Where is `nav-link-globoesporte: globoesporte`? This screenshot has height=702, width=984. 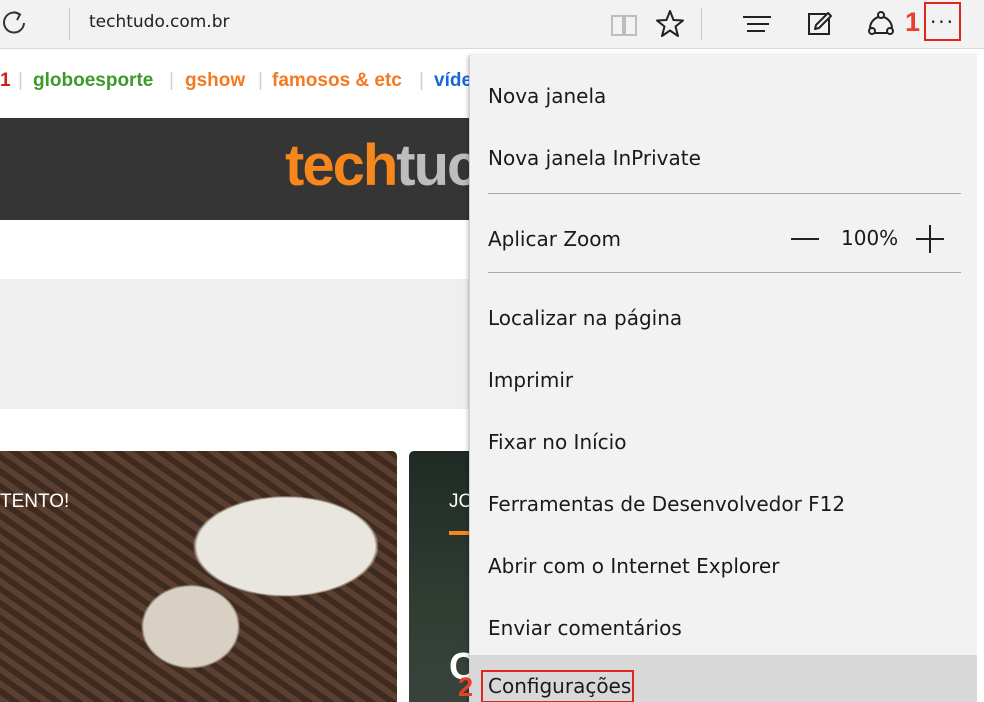 nav-link-globoesporte: globoesporte is located at coordinates (93, 81).